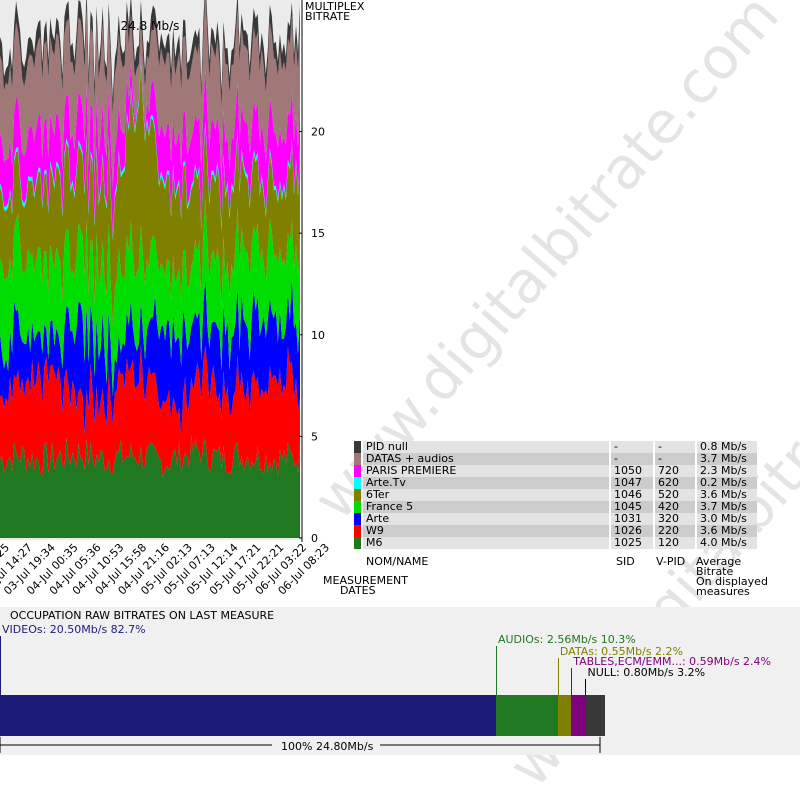 This screenshot has width=800, height=800. I want to click on occupation-segment-label: VIDEOs: 20.50Mb/s 82.7%, so click(74, 629).